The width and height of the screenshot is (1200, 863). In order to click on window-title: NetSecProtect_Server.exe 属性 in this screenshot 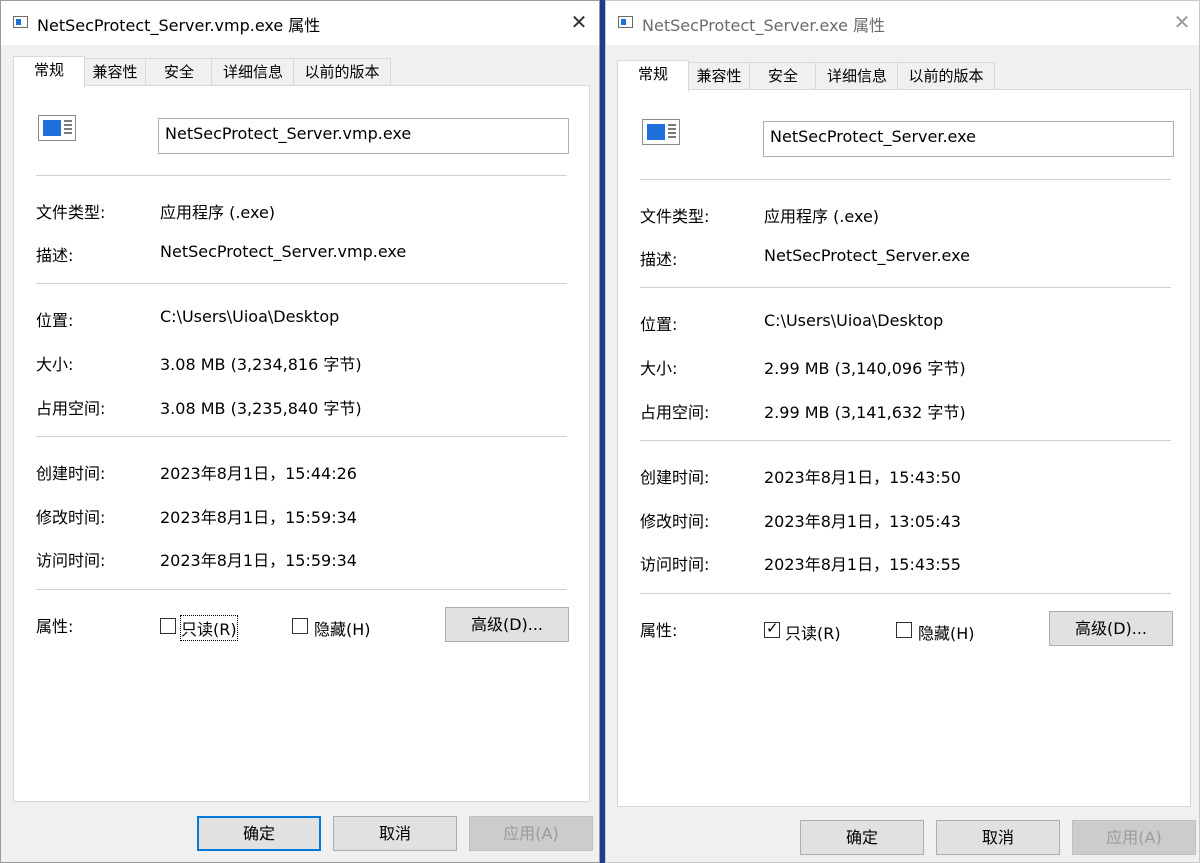, I will do `click(764, 25)`.